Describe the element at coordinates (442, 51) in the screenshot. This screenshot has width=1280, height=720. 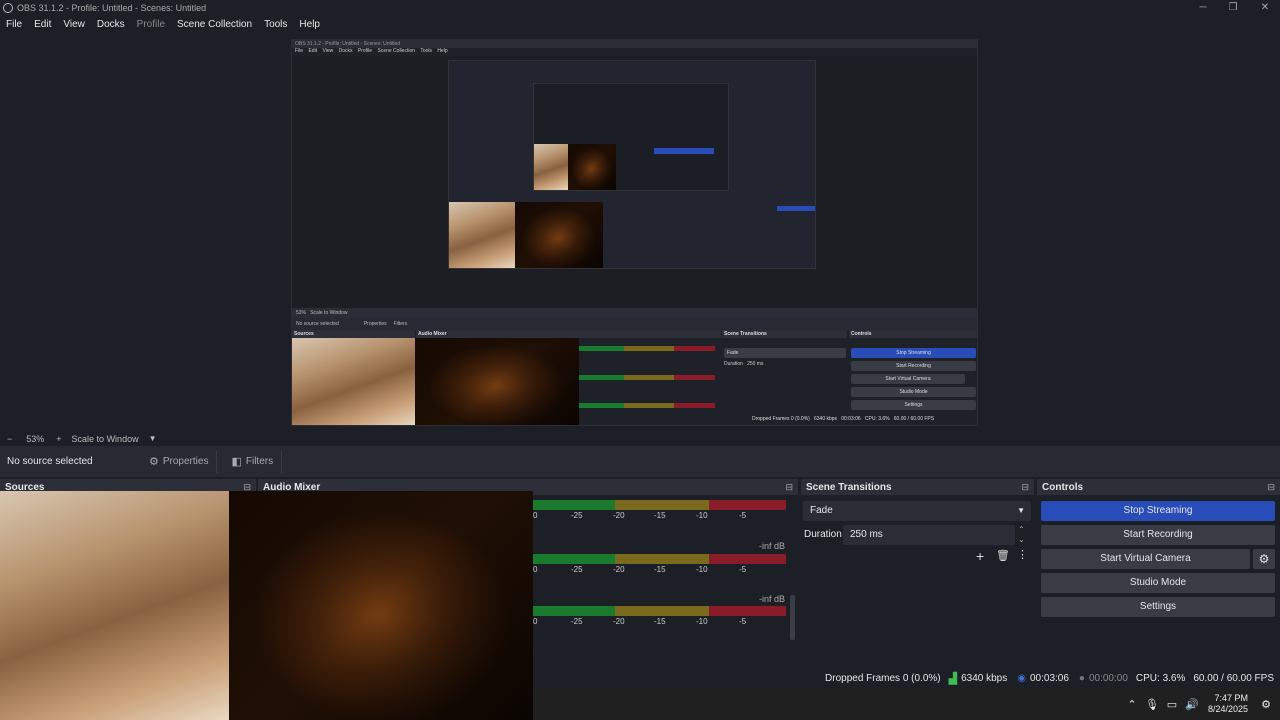
I see `nested-menu-help: Help` at that location.